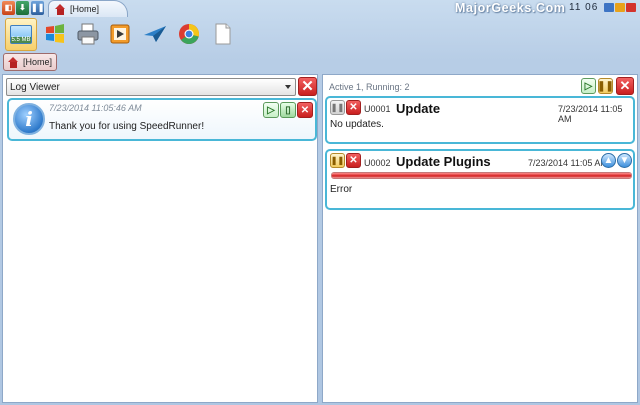 This screenshot has width=640, height=405. Describe the element at coordinates (588, 86) in the screenshot. I see `run-all-button: ▷` at that location.